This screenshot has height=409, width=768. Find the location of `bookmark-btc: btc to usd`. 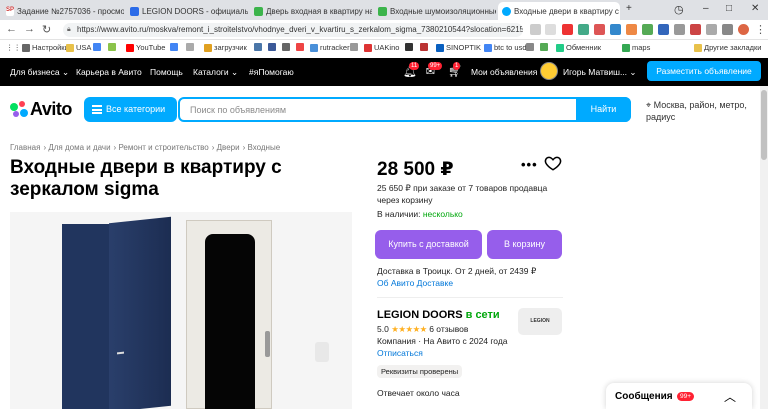

bookmark-btc: btc to usd is located at coordinates (505, 47).